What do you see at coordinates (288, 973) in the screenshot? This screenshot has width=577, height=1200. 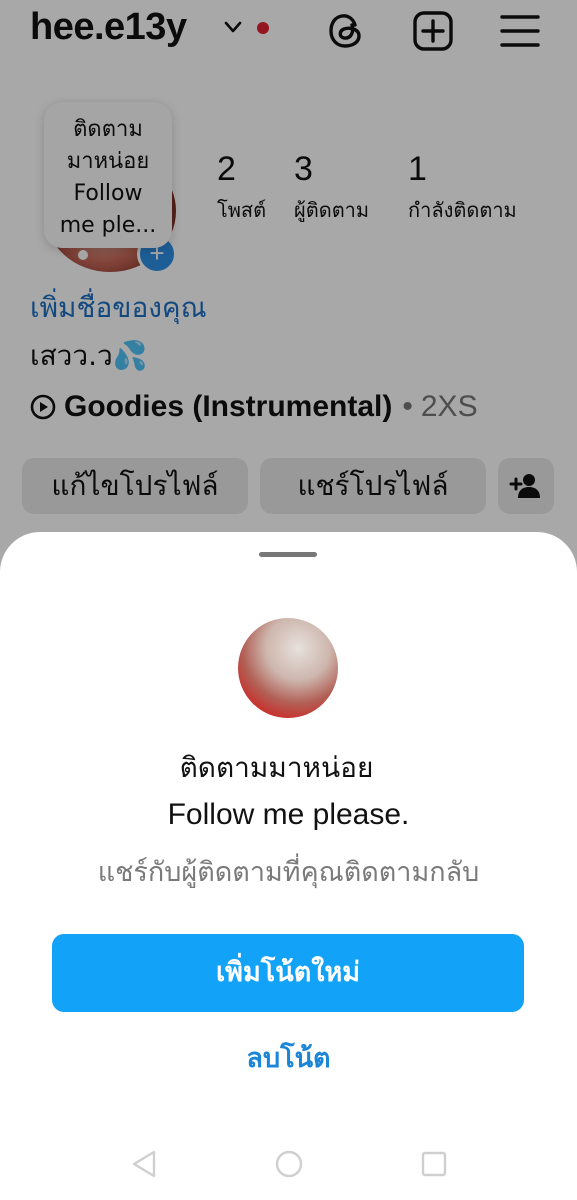 I see `new-note-button: เพิ่มโน้ตใหม่` at bounding box center [288, 973].